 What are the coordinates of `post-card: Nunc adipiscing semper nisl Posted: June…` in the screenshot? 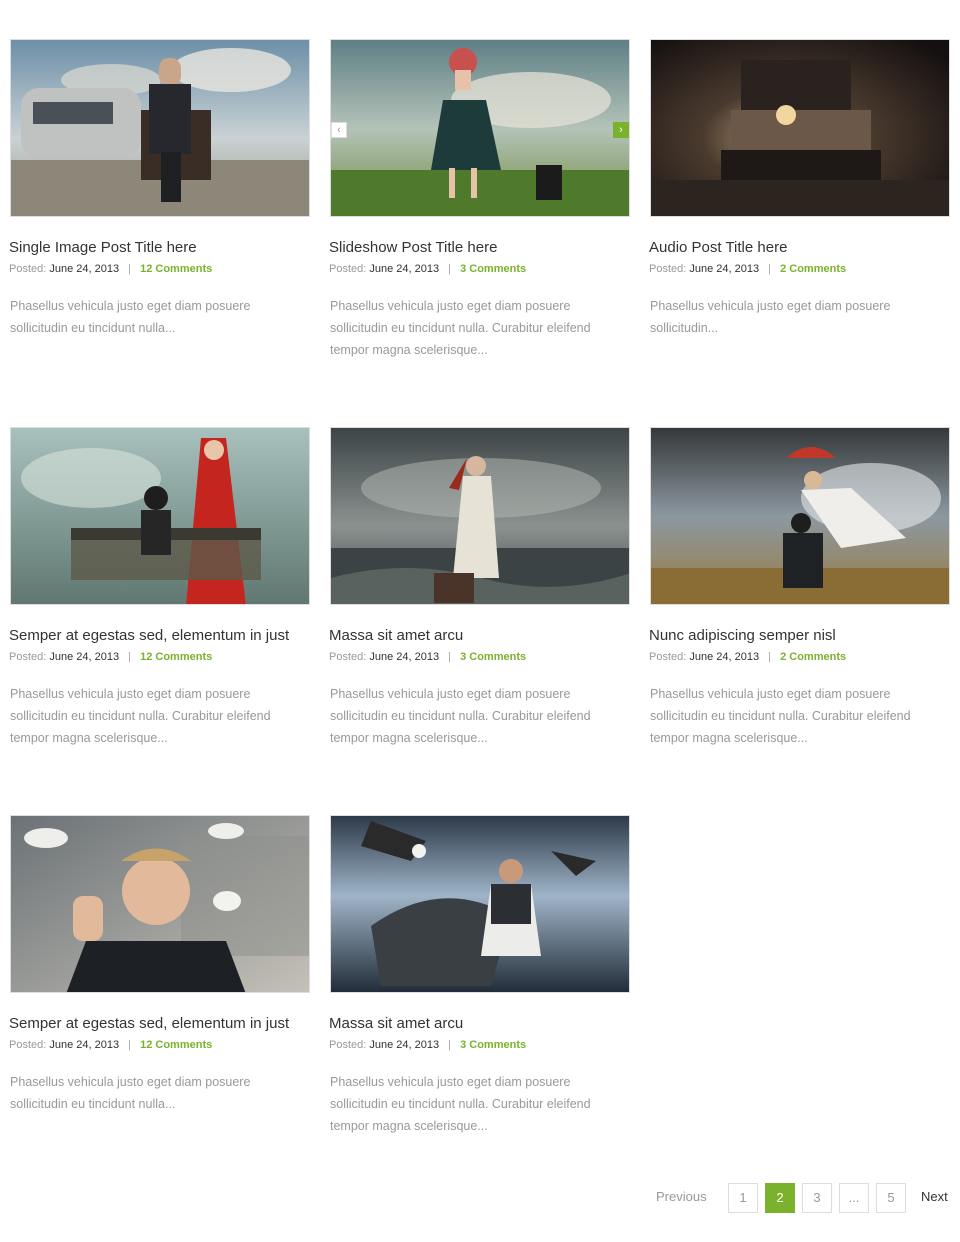 It's located at (799, 586).